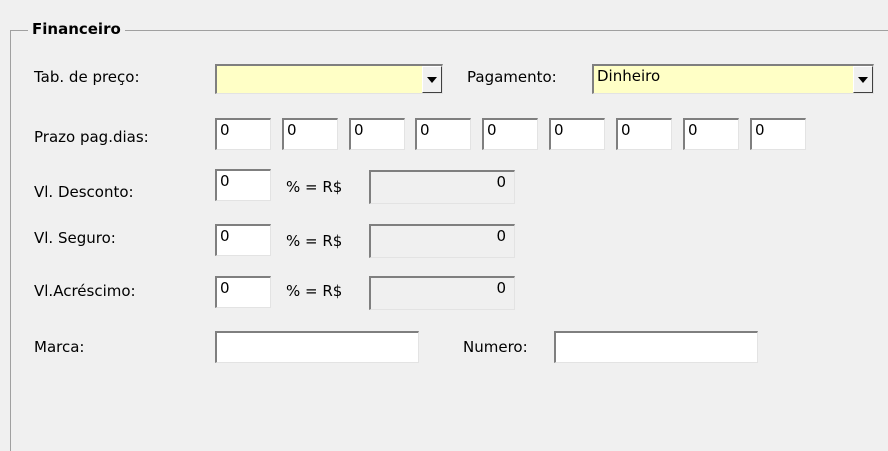  What do you see at coordinates (243, 134) in the screenshot?
I see `prazo-field-1: 0` at bounding box center [243, 134].